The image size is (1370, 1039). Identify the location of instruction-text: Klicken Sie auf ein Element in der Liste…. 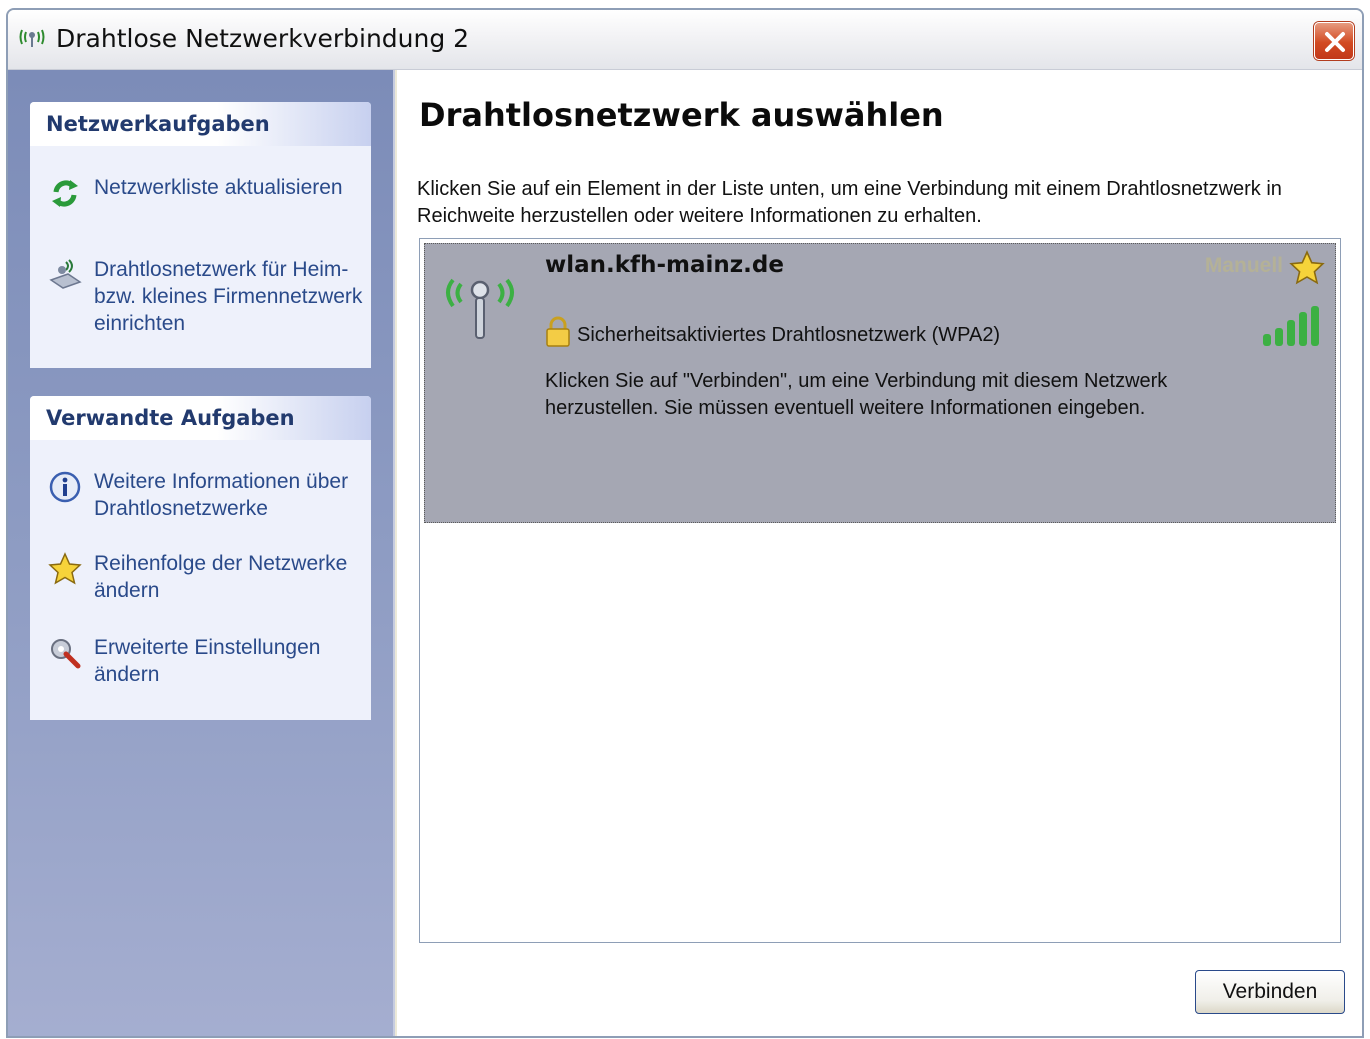
(849, 202).